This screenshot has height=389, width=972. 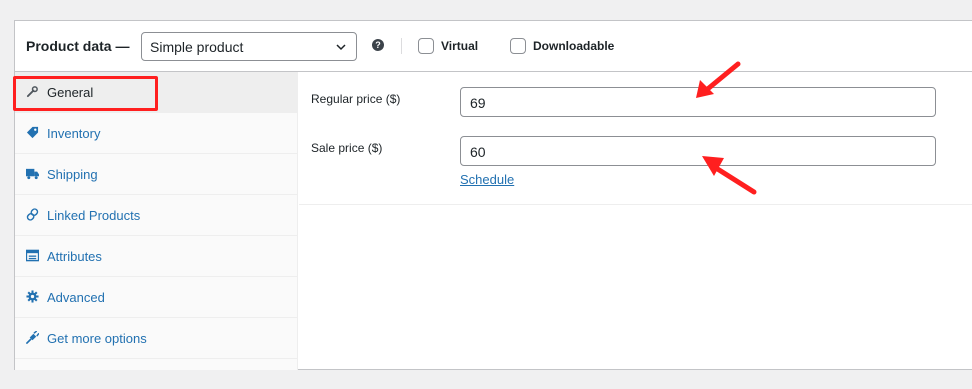 What do you see at coordinates (401, 46) in the screenshot?
I see `header-divider` at bounding box center [401, 46].